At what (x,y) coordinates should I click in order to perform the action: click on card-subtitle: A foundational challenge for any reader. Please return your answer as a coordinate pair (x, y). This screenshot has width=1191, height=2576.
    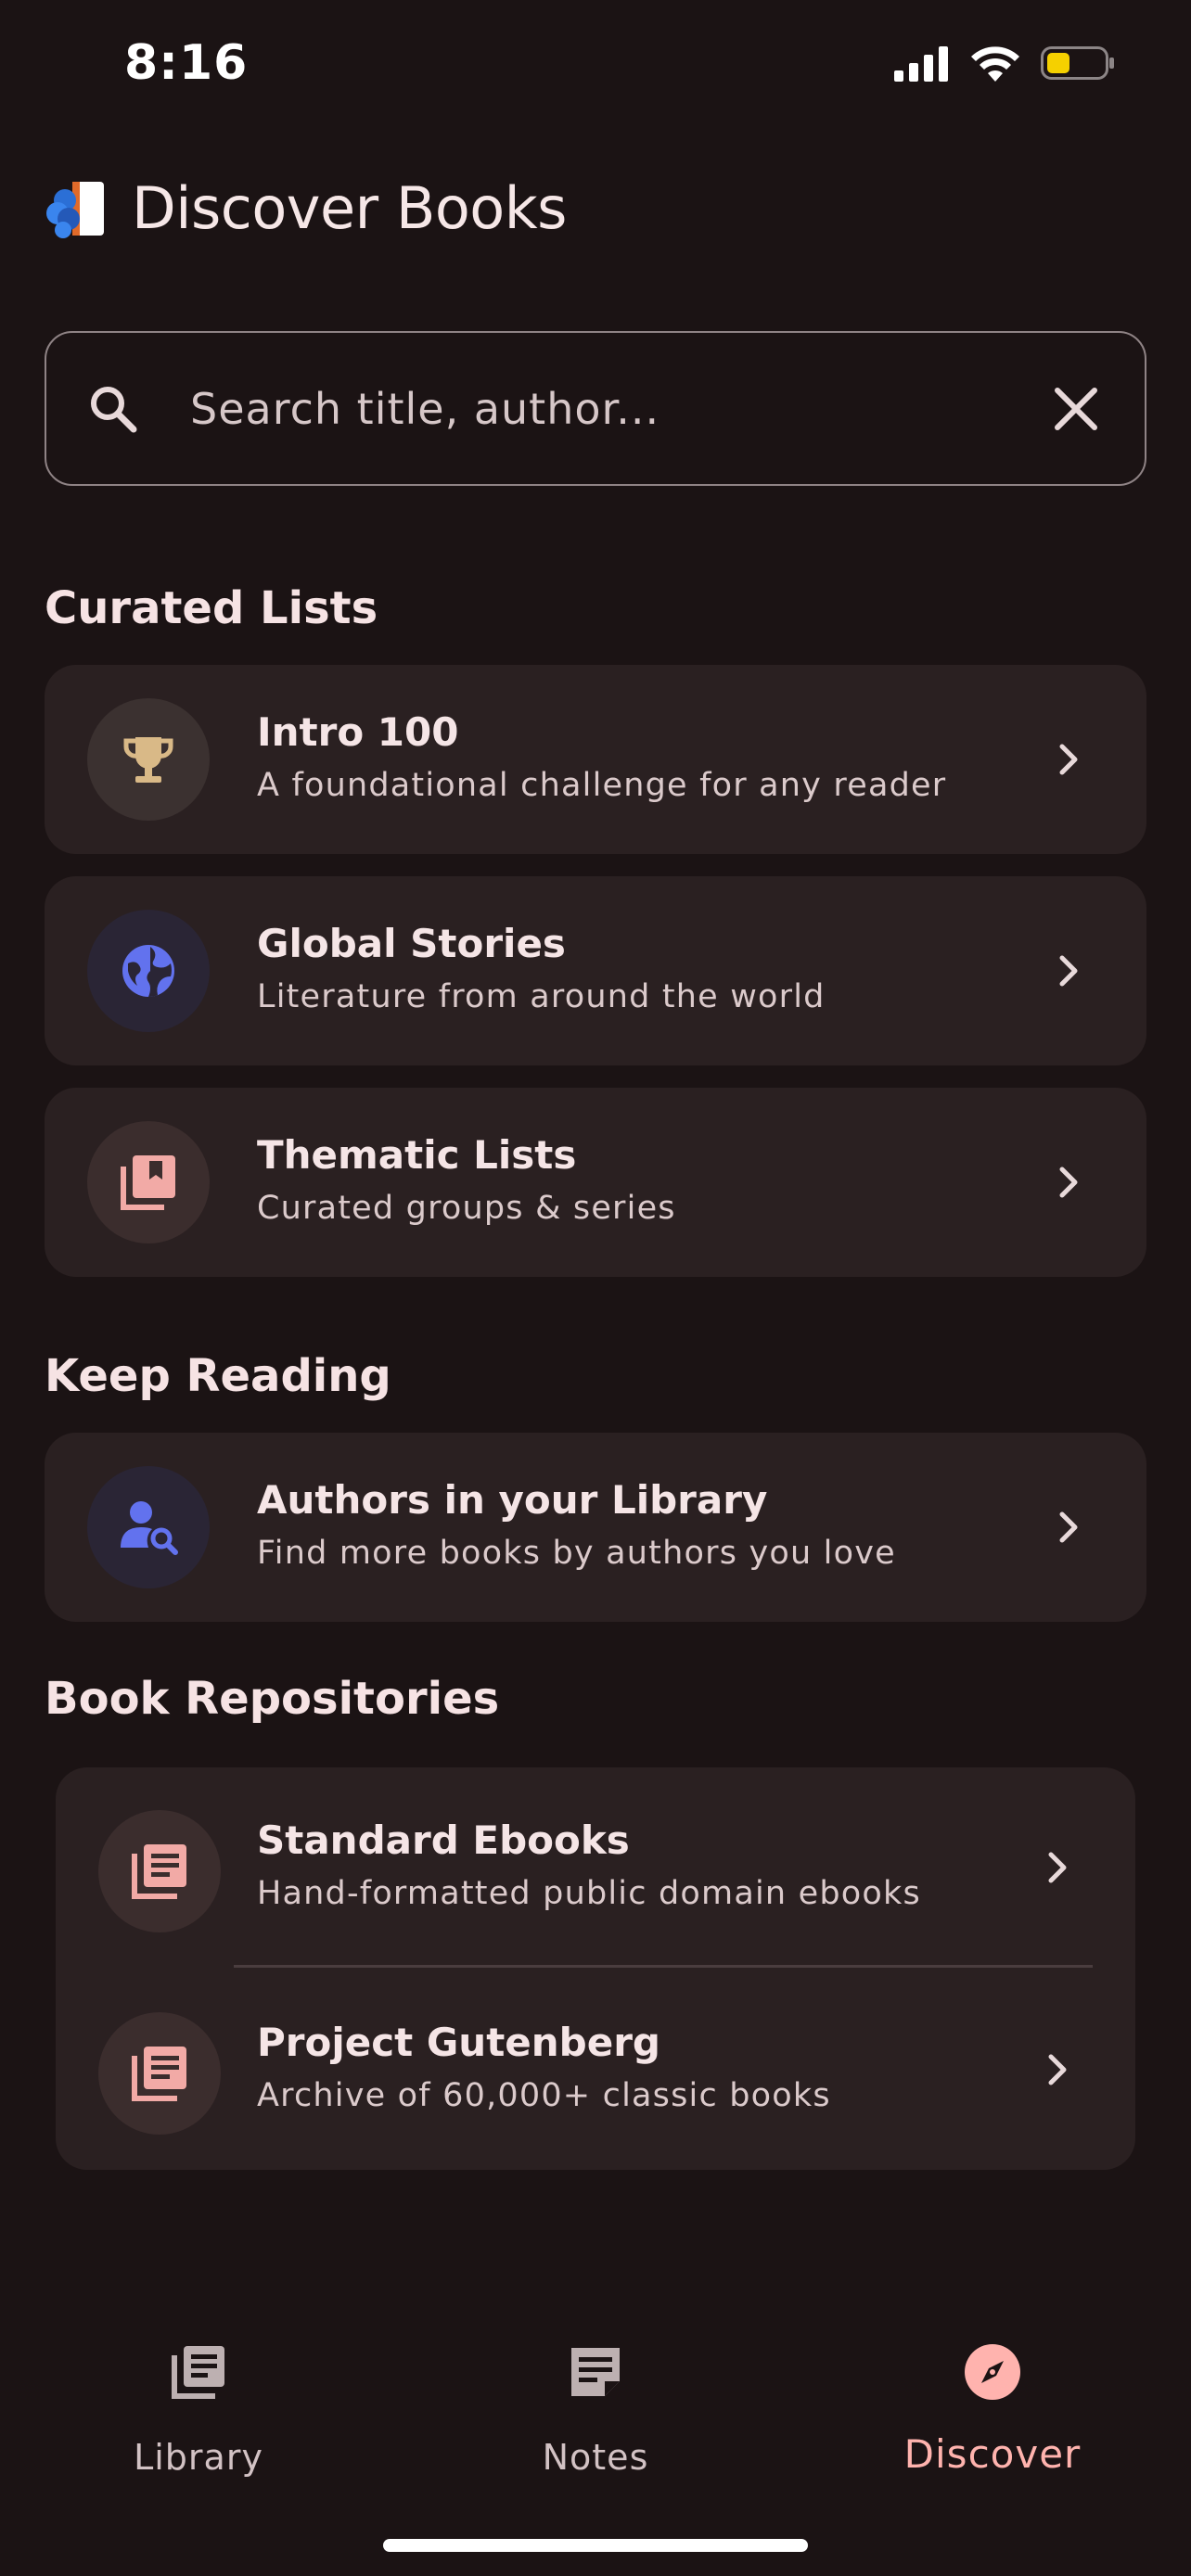
    Looking at the image, I should click on (602, 786).